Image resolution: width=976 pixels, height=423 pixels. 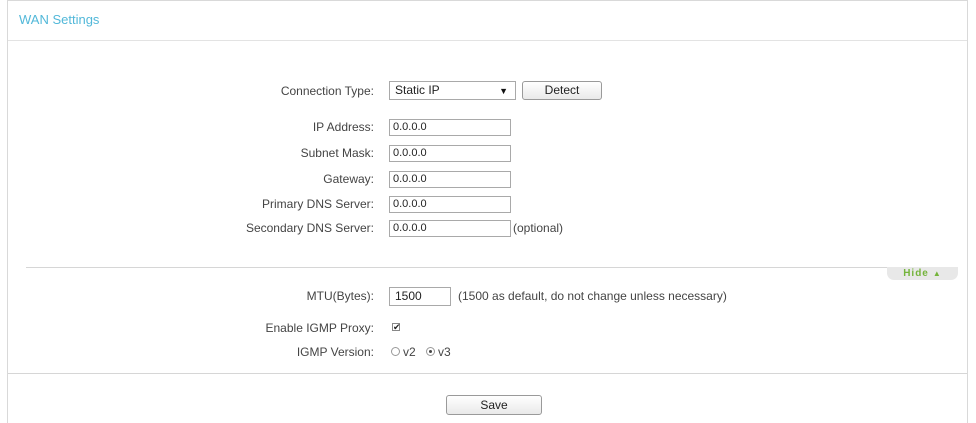 I want to click on secondary-dns-field: 0.0.0.0, so click(x=450, y=228).